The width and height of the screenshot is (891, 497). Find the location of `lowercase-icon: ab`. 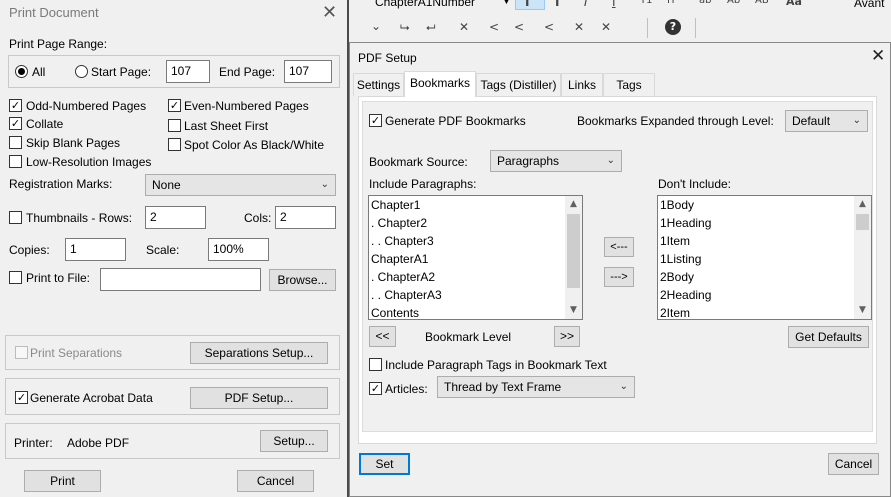

lowercase-icon: ab is located at coordinates (705, 3).